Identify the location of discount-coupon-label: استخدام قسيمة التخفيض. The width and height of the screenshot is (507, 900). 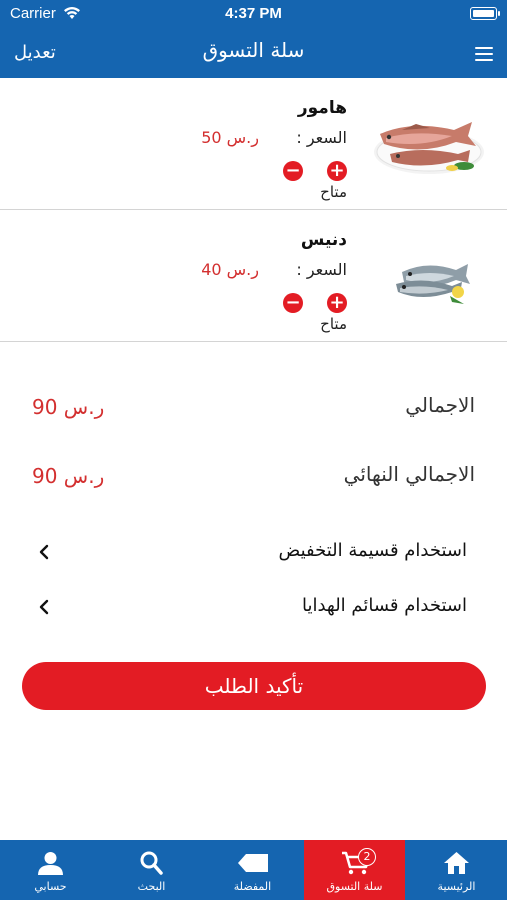
(372, 550).